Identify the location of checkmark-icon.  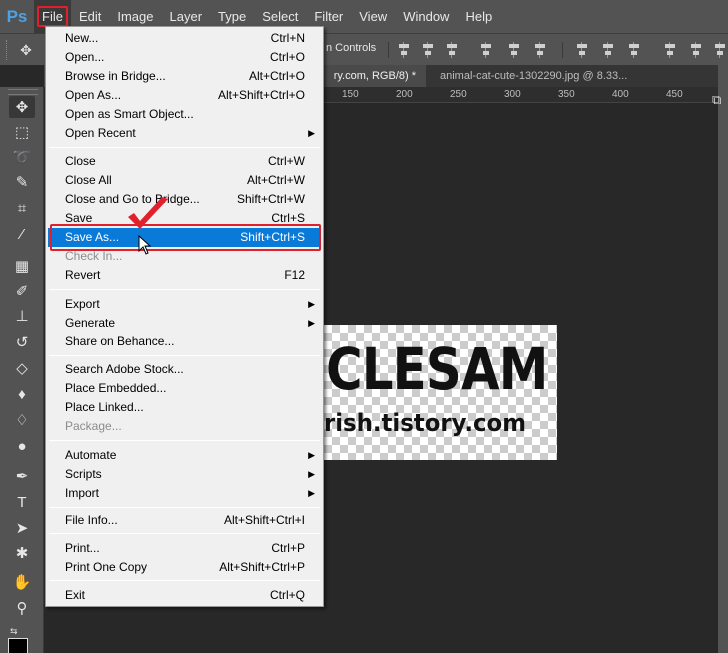
(148, 213).